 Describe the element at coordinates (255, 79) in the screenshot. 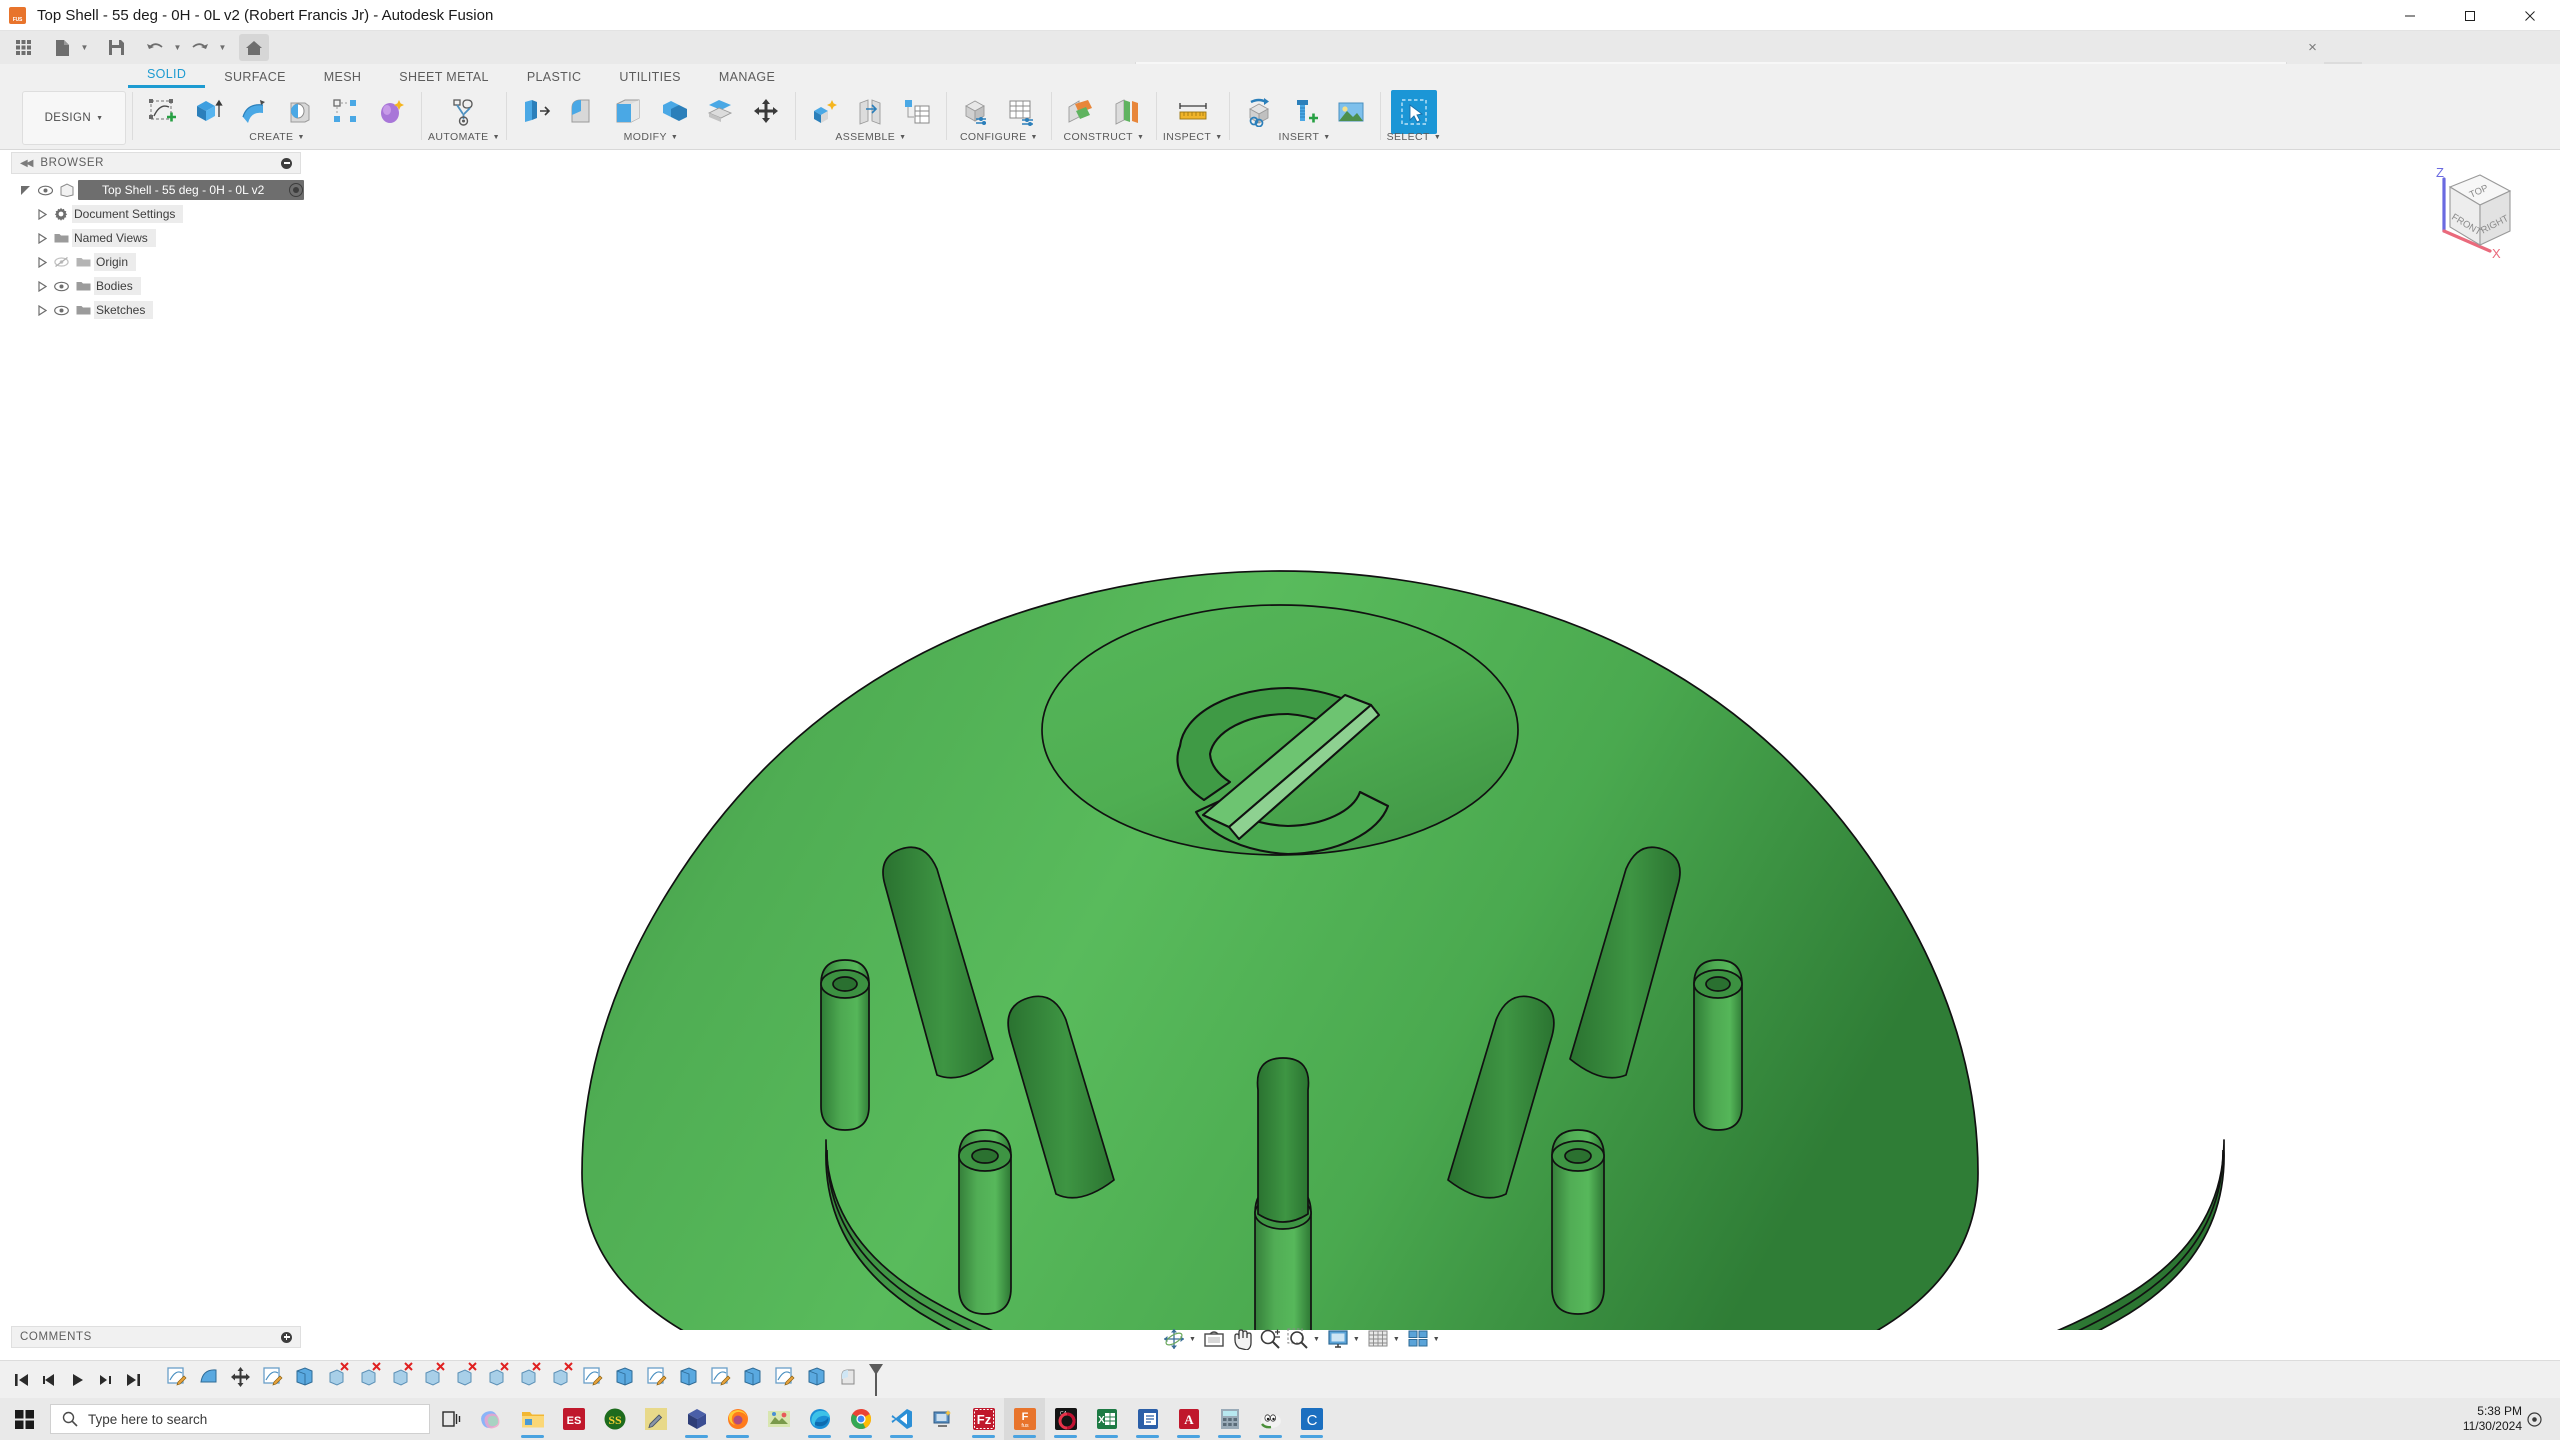

I see `ribbon-tab-surface: SURFACE` at that location.